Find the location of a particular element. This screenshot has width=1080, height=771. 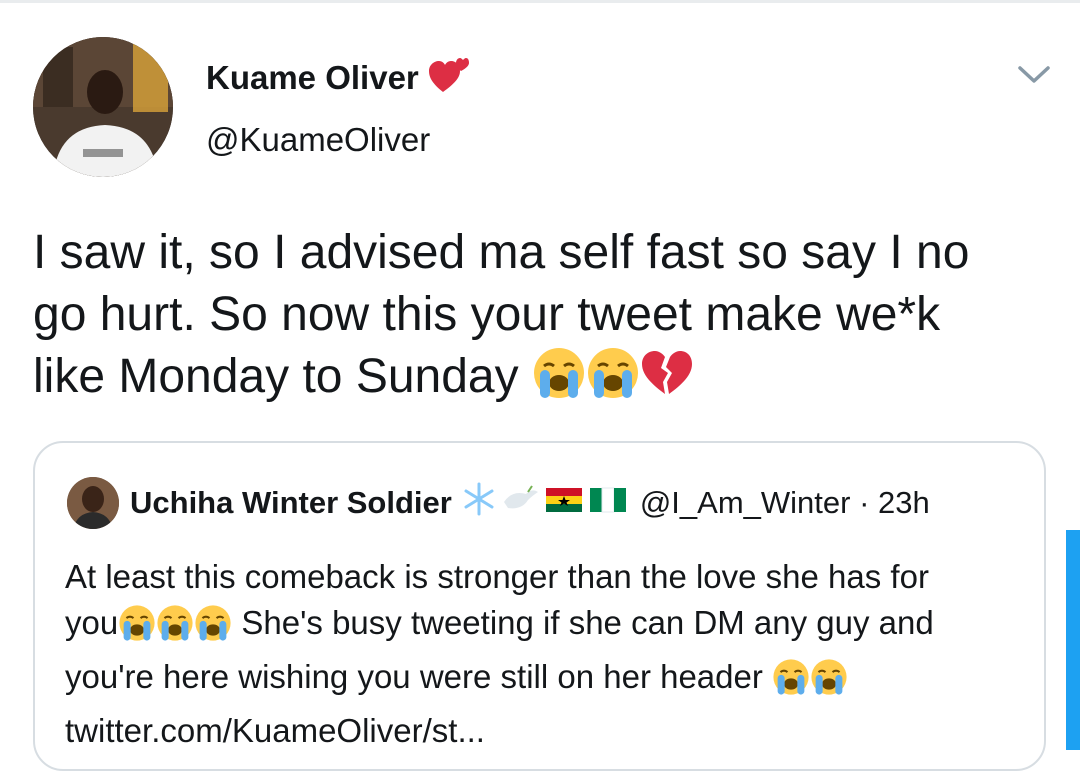

tweet-text-line-content: like Monday to Sunday is located at coordinates (276, 376).